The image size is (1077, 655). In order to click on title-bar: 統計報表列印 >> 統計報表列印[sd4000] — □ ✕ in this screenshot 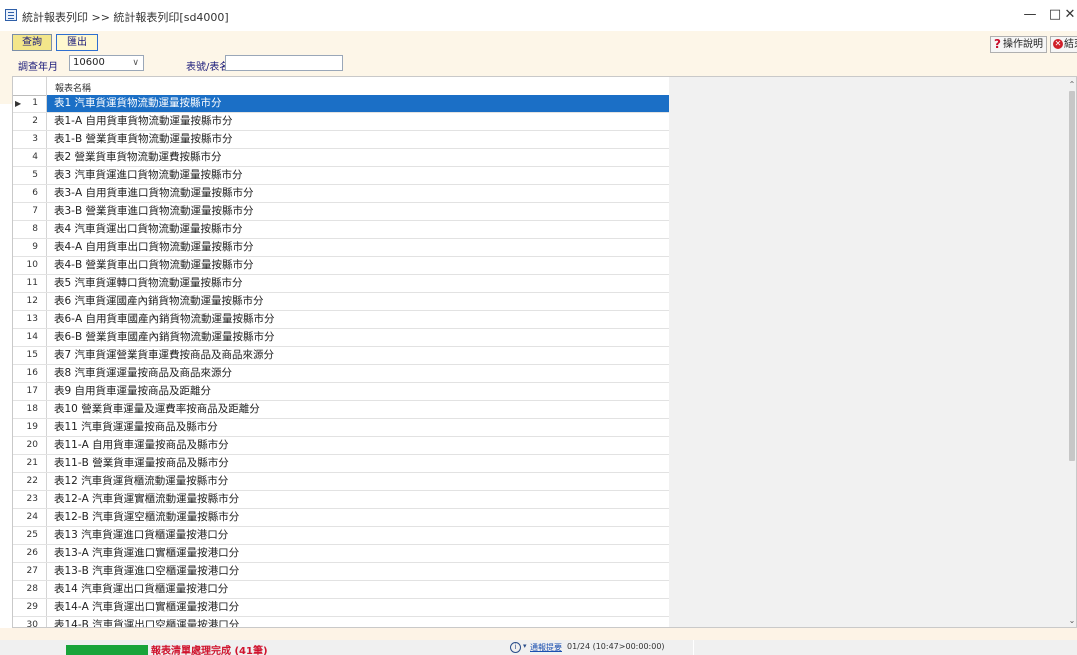, I will do `click(538, 15)`.